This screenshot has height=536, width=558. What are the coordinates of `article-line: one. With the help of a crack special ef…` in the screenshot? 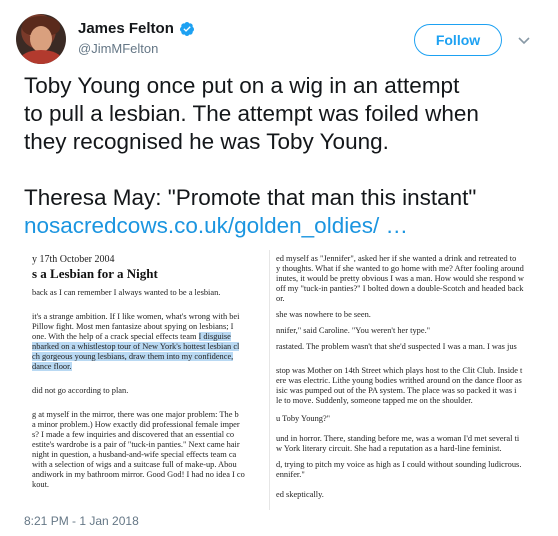 It's located at (131, 336).